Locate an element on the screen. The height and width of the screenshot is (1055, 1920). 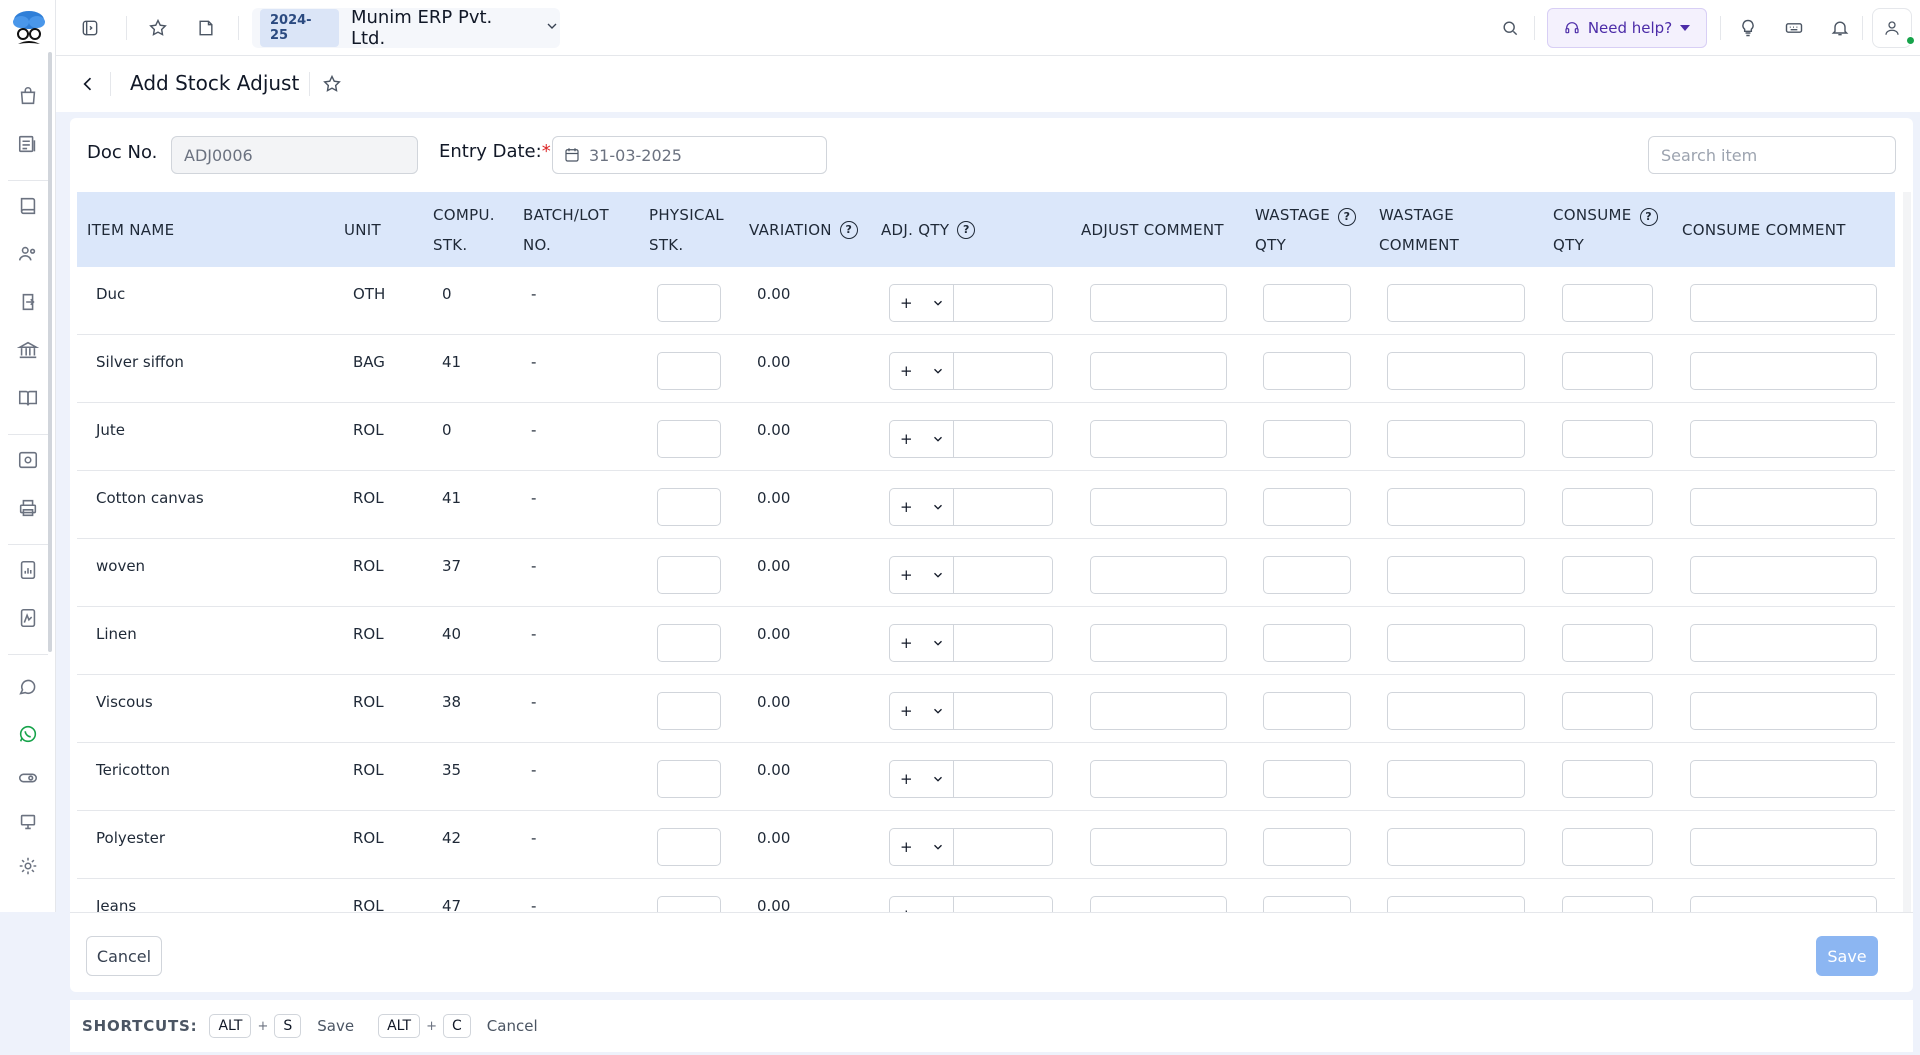
entry-date-field: 31-03-2025 is located at coordinates (689, 155).